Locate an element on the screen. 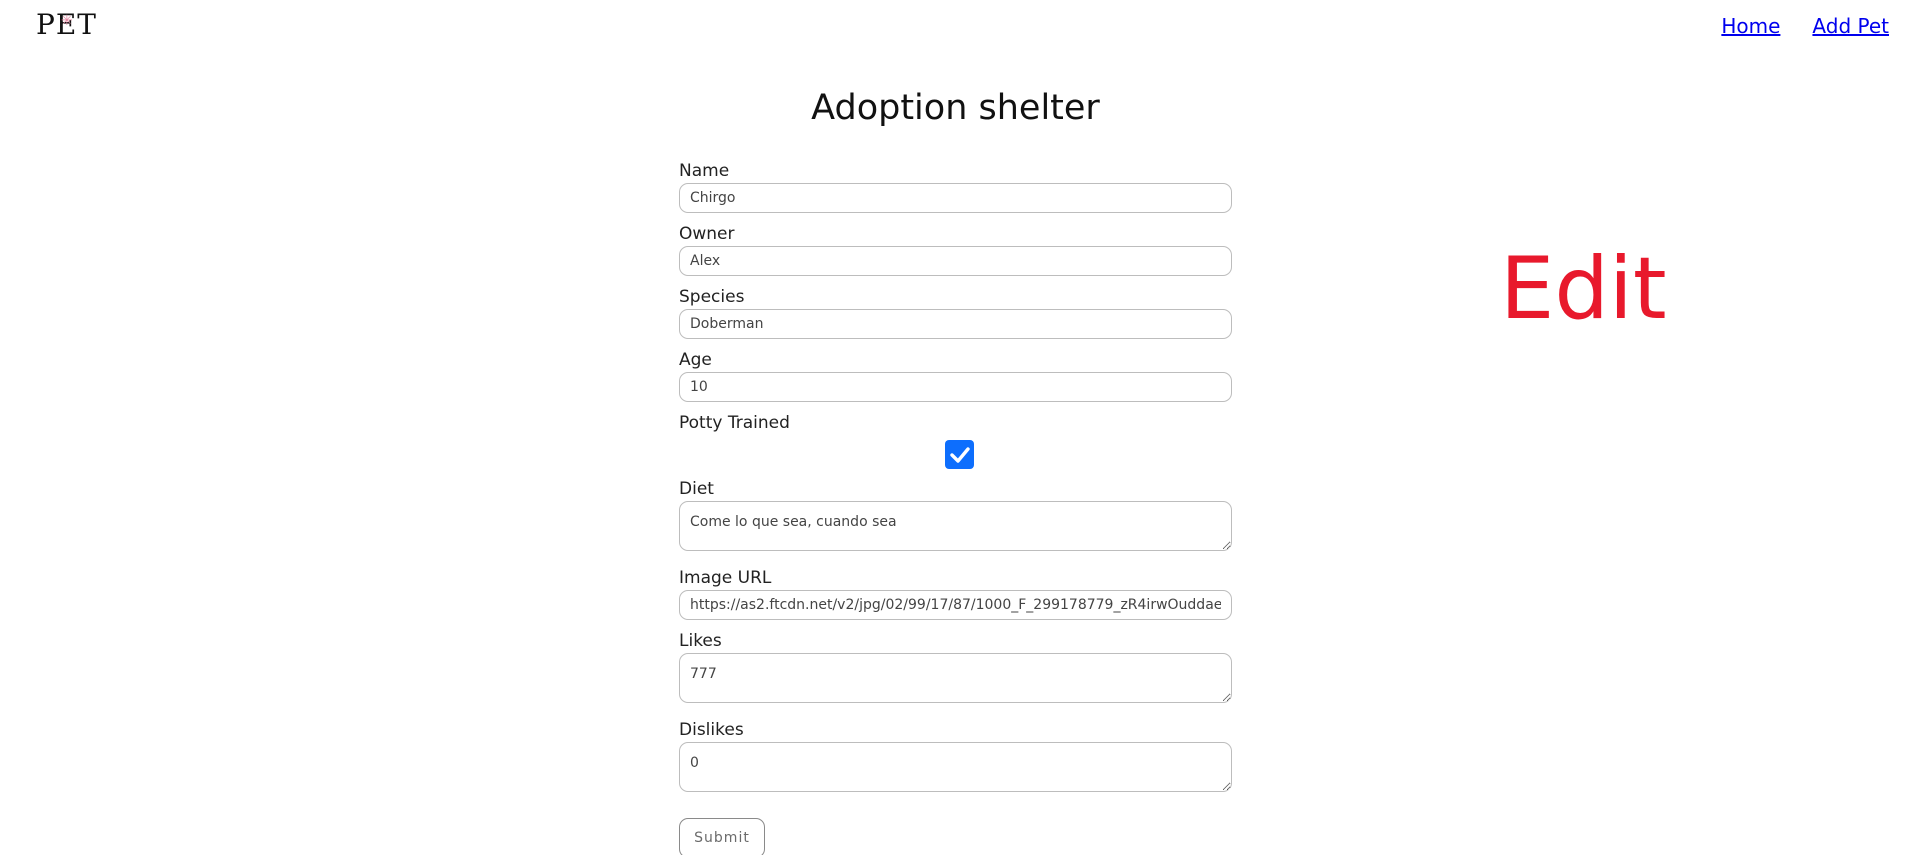 This screenshot has height=855, width=1911. owner-label: Owner is located at coordinates (707, 234).